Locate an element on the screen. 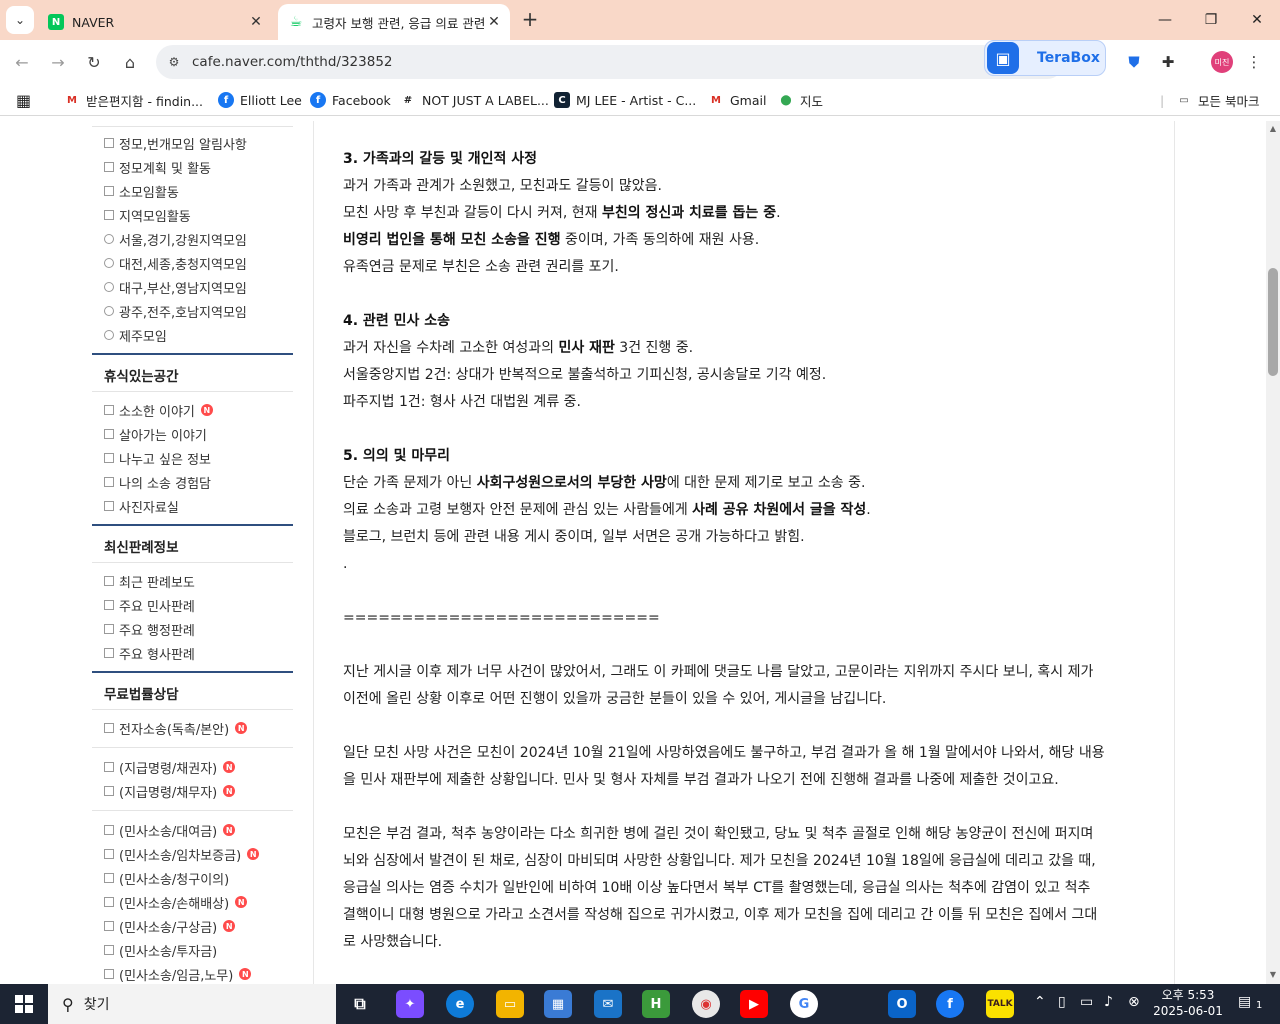 The height and width of the screenshot is (1024, 1280). google-icon: G is located at coordinates (804, 1004).